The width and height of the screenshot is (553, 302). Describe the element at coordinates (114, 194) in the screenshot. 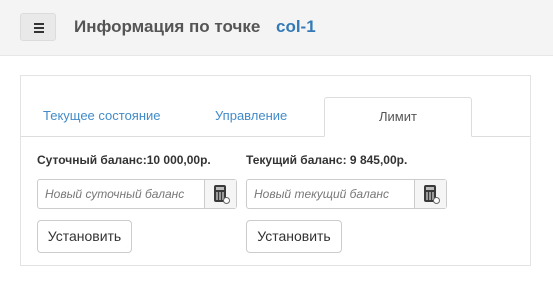

I see `daily-balance-input: Новый суточный баланс` at that location.